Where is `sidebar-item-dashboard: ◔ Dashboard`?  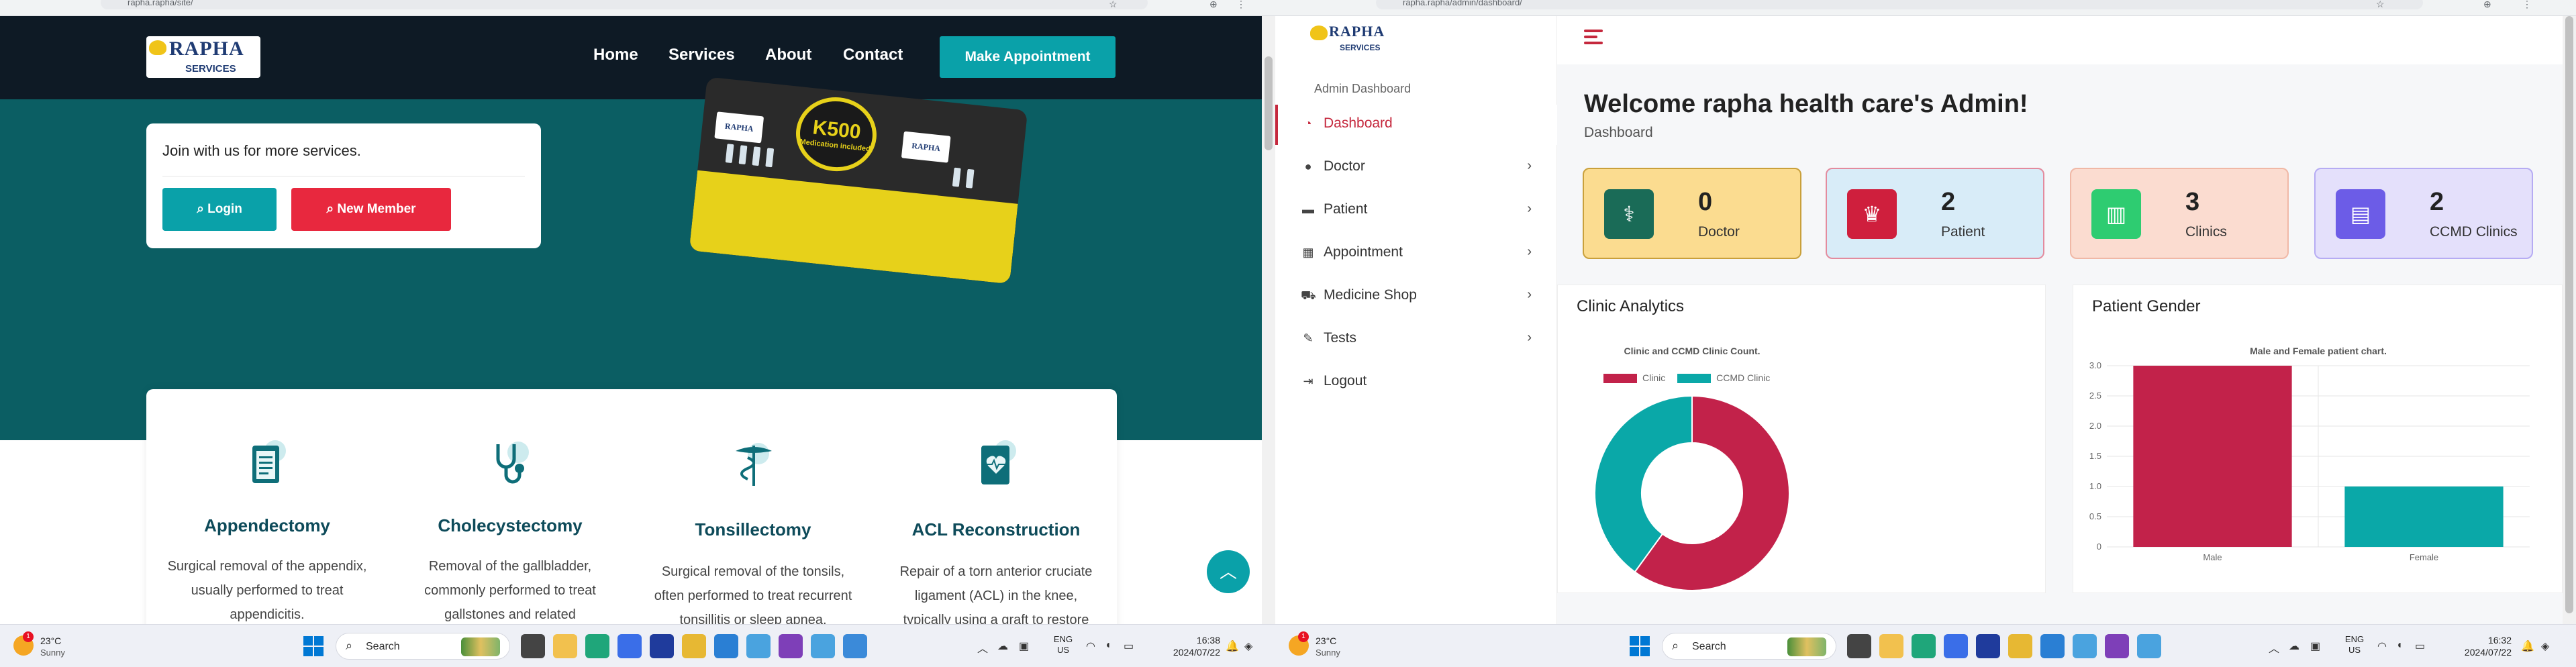 sidebar-item-dashboard: ◔ Dashboard is located at coordinates (1416, 125).